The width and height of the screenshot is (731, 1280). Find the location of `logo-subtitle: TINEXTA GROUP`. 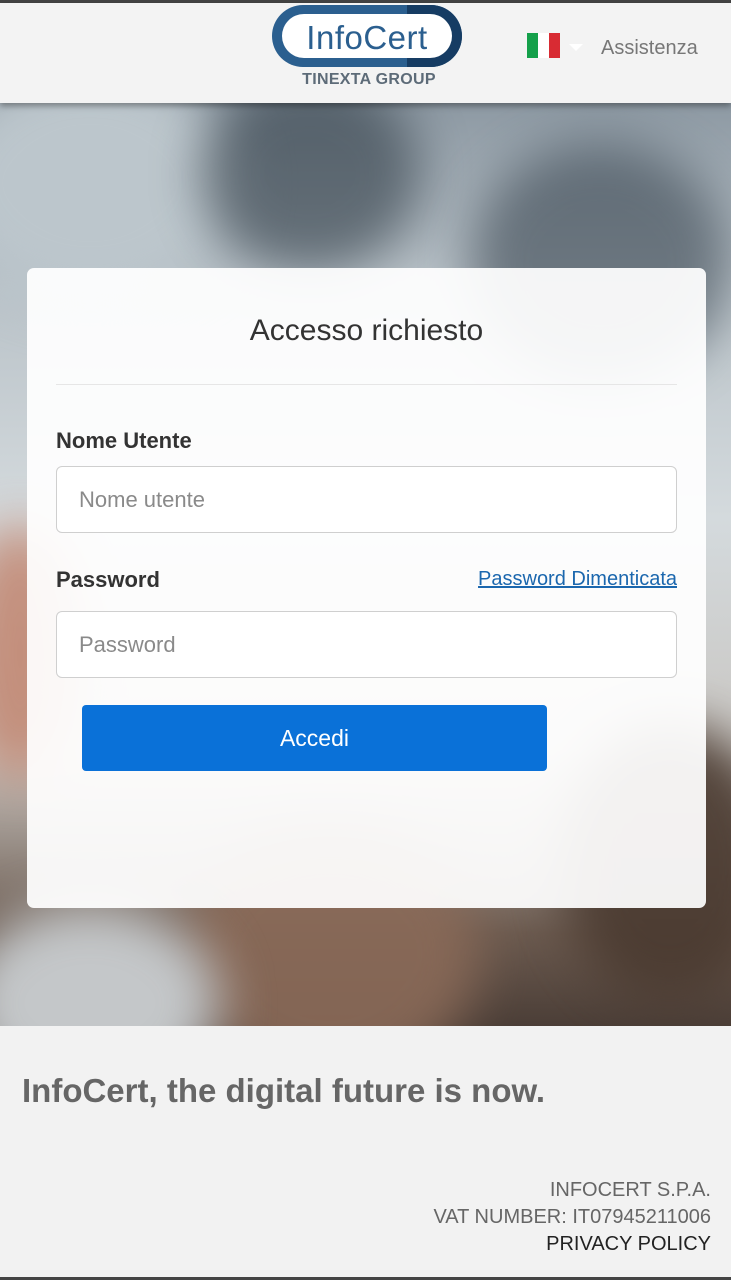

logo-subtitle: TINEXTA GROUP is located at coordinates (369, 79).